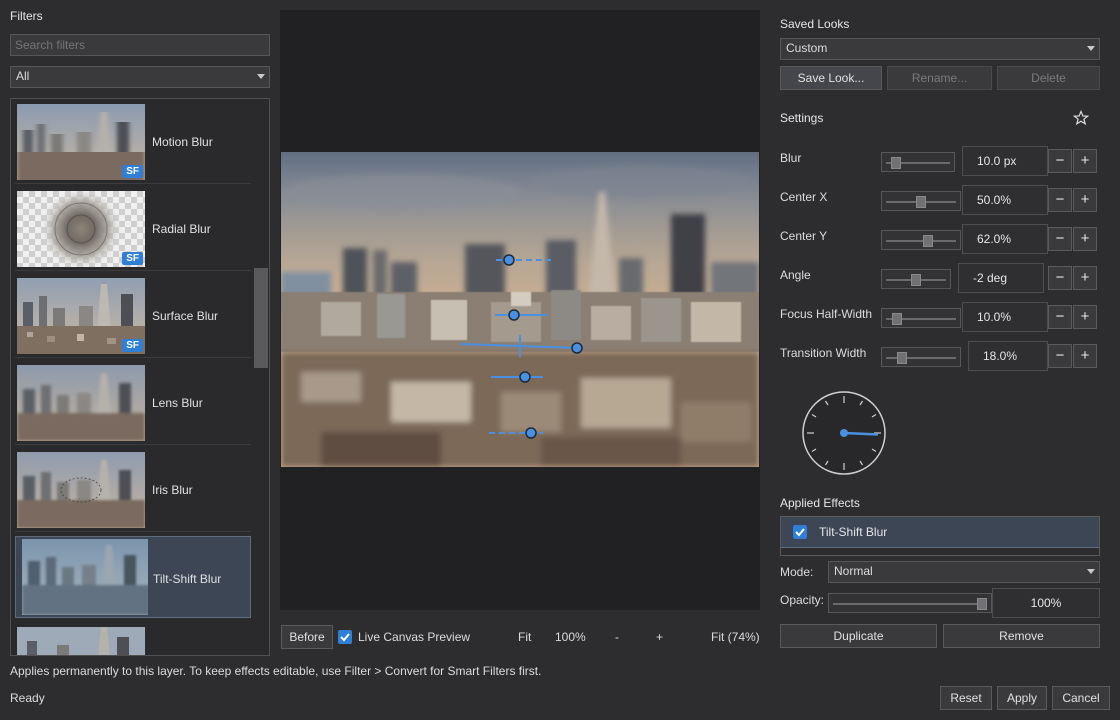  Describe the element at coordinates (982, 604) in the screenshot. I see `opacity-slider-handle` at that location.